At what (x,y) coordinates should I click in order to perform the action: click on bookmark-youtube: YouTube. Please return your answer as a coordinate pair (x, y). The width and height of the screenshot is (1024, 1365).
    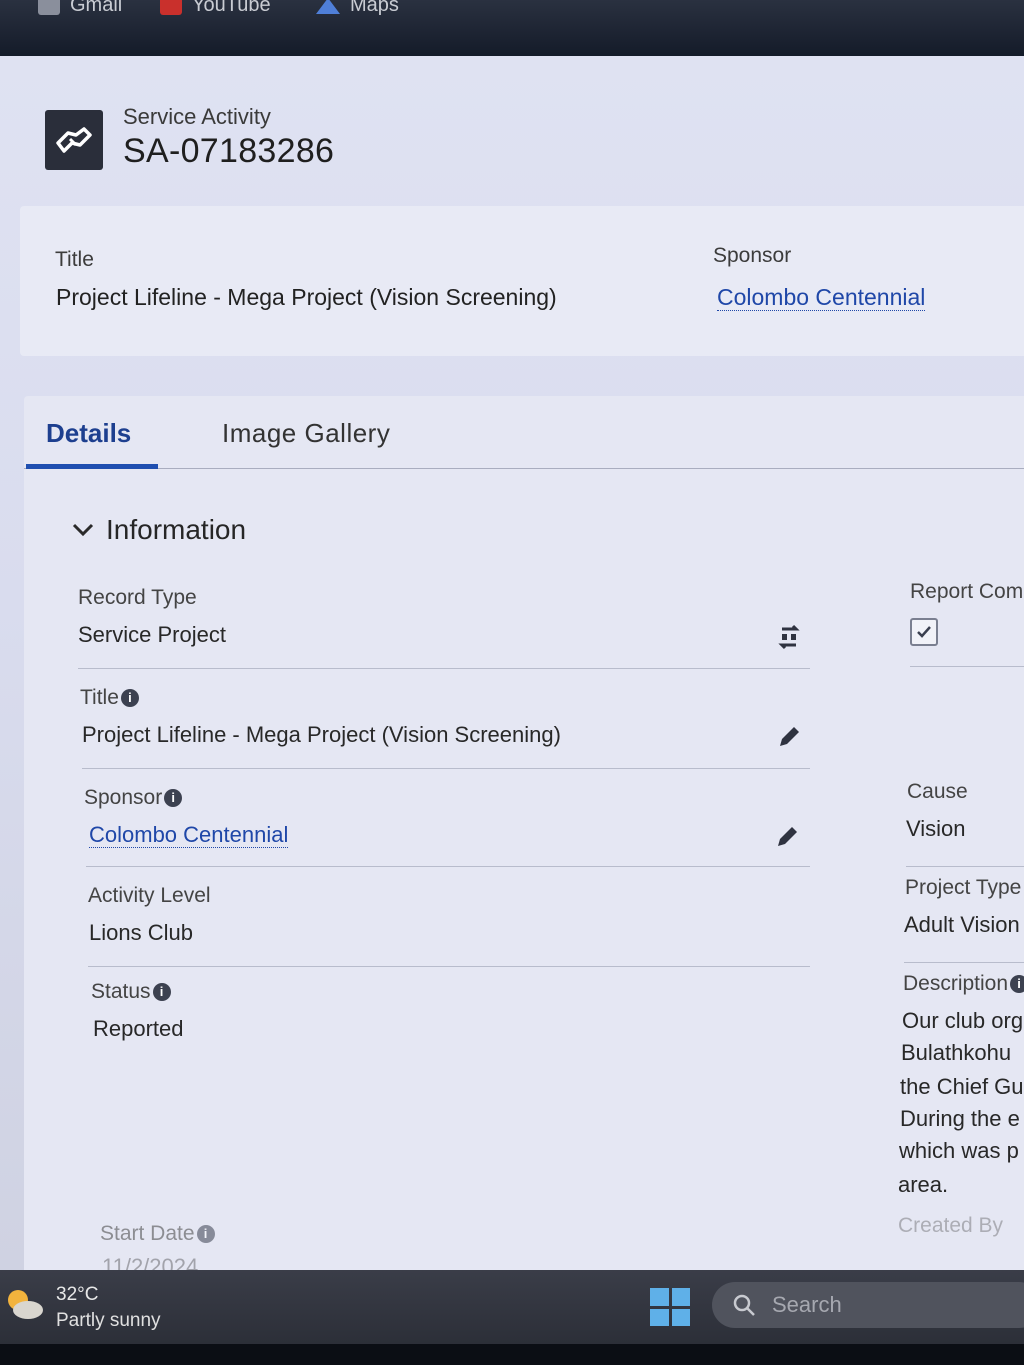
    Looking at the image, I should click on (215, 8).